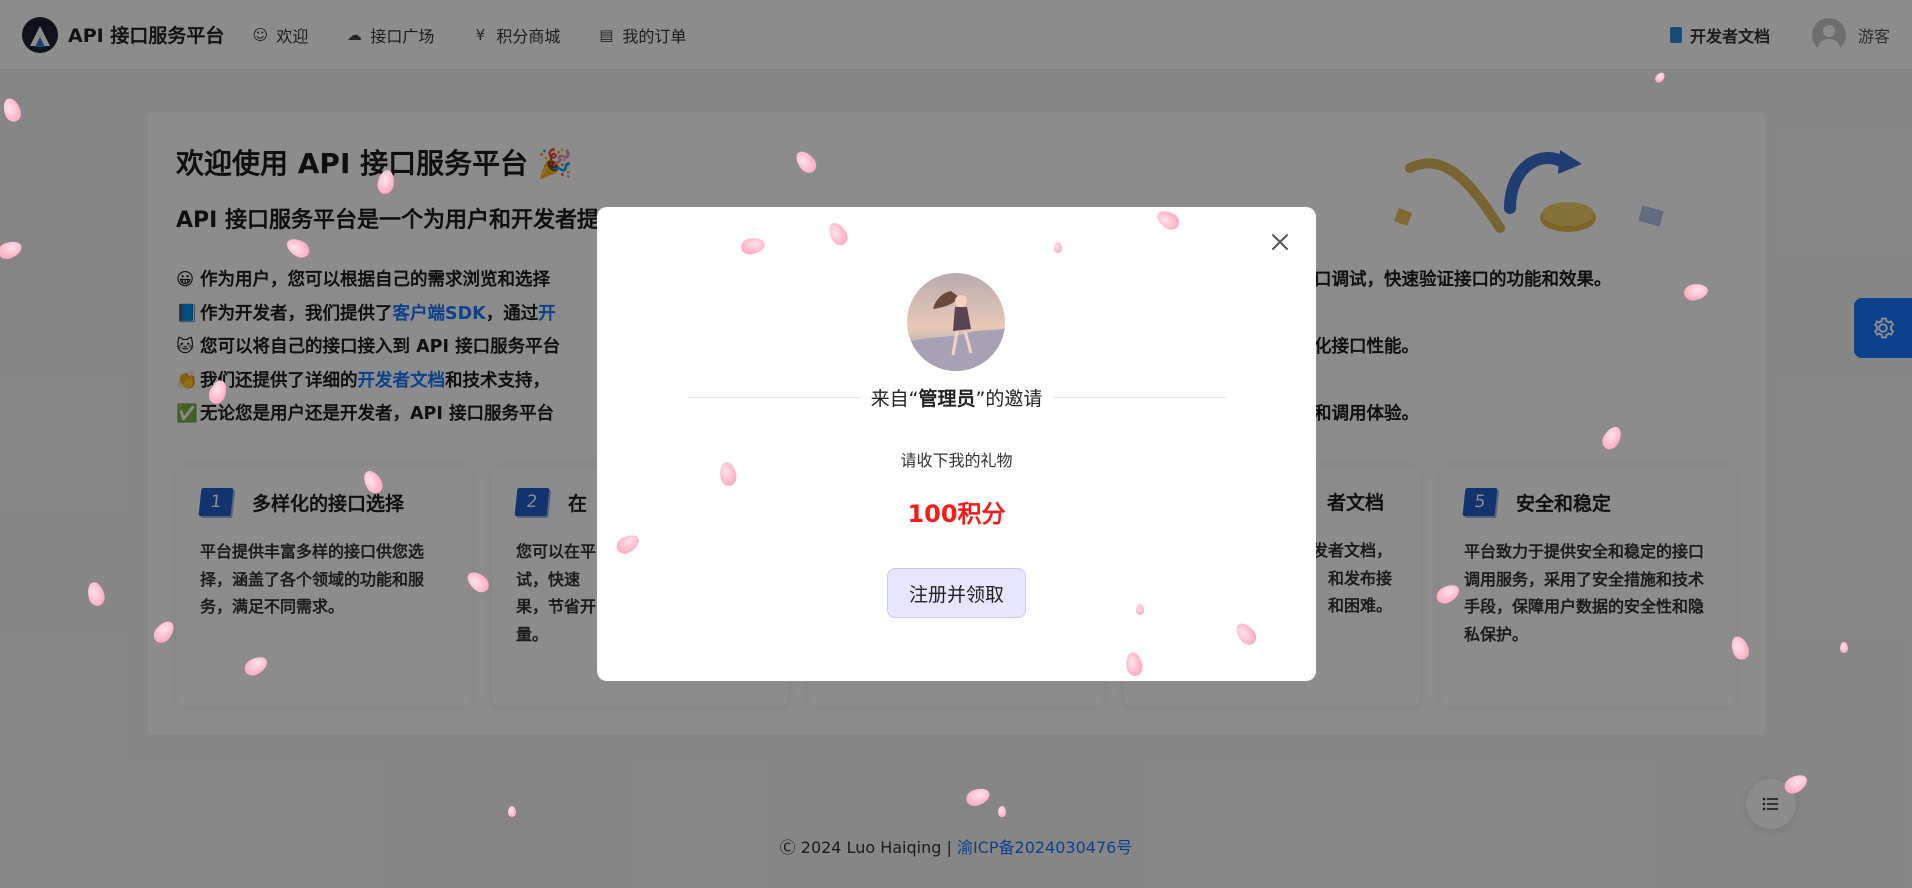  I want to click on inviter-avatar, so click(956, 322).